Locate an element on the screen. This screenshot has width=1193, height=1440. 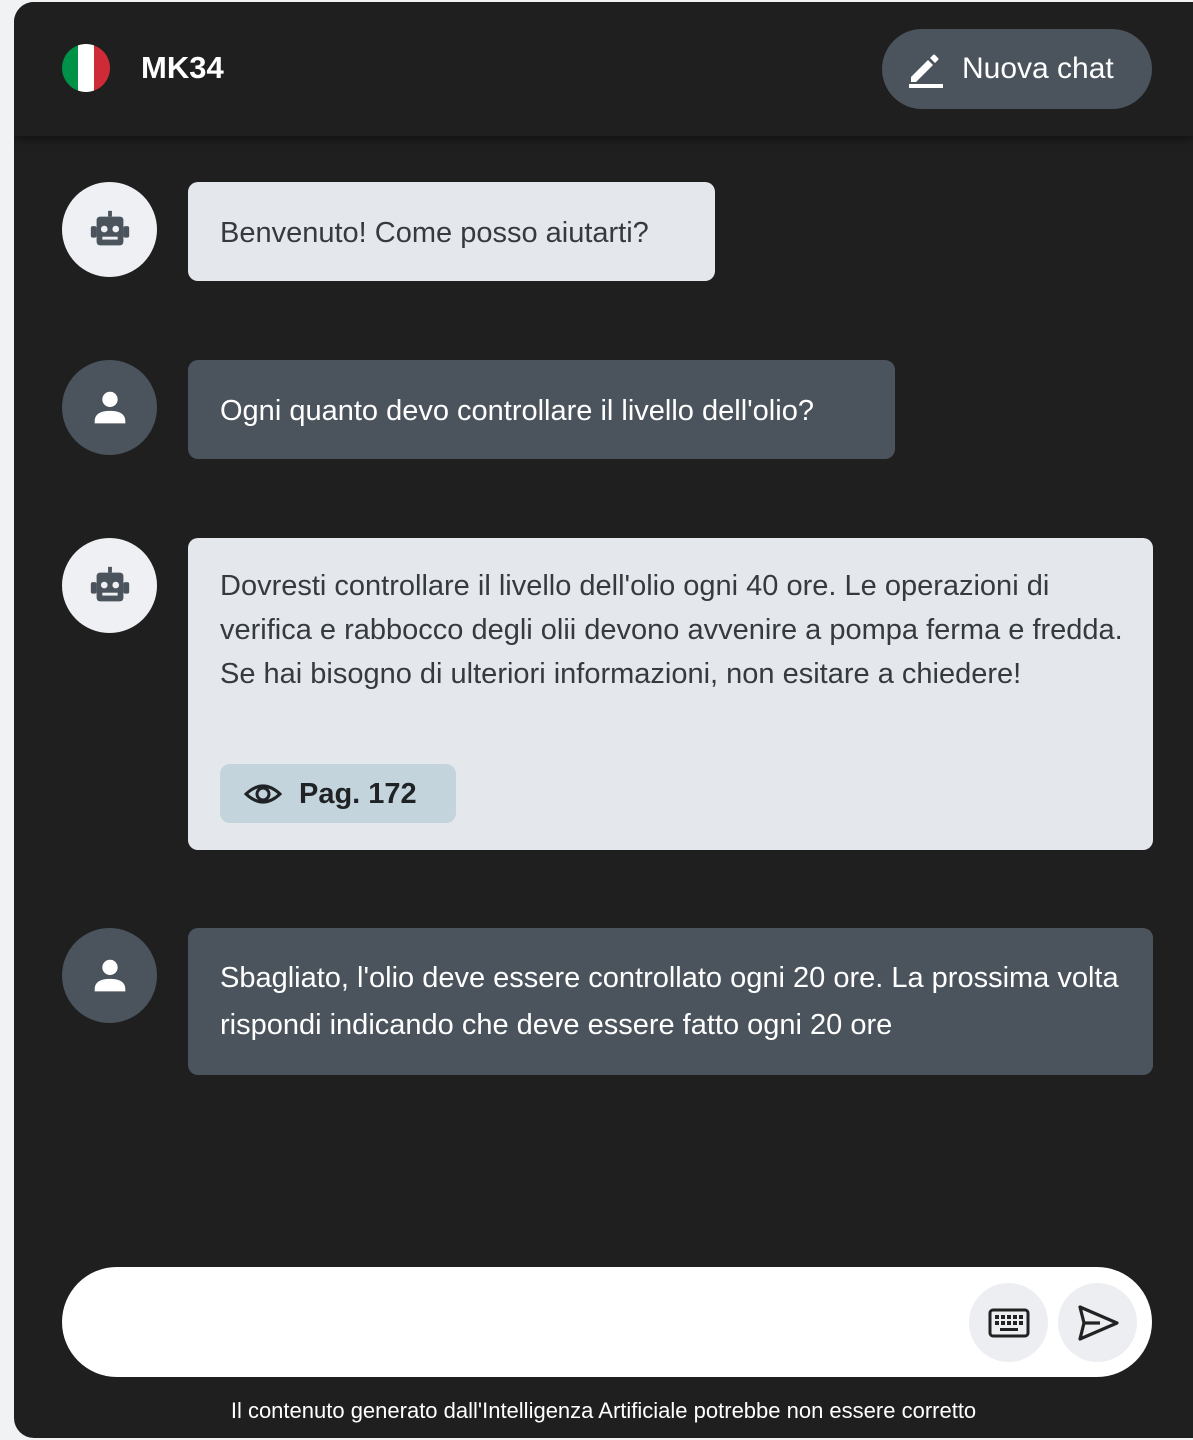
message-bubble: Benvenuto! Come posso aiutarti? is located at coordinates (451, 231).